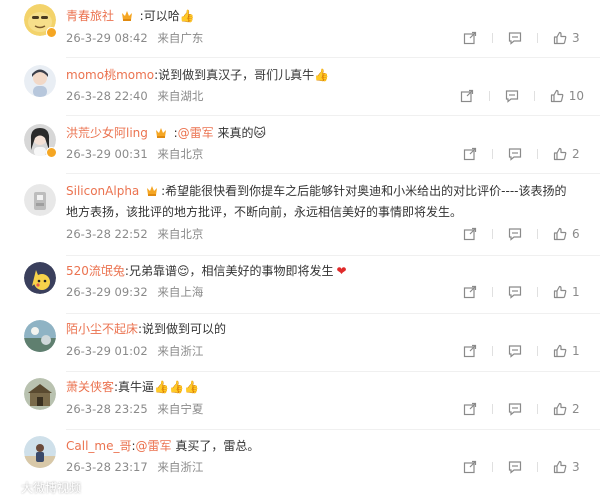  What do you see at coordinates (326, 75) in the screenshot?
I see `comment-body: momo桃momo:说到做到真汉子，哥们儿真牛👍` at bounding box center [326, 75].